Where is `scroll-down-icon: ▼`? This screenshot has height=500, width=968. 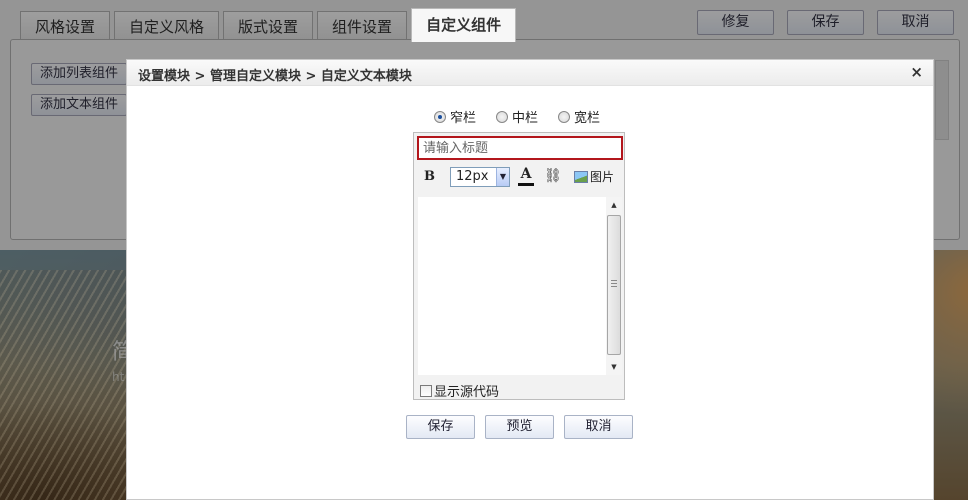 scroll-down-icon: ▼ is located at coordinates (614, 367).